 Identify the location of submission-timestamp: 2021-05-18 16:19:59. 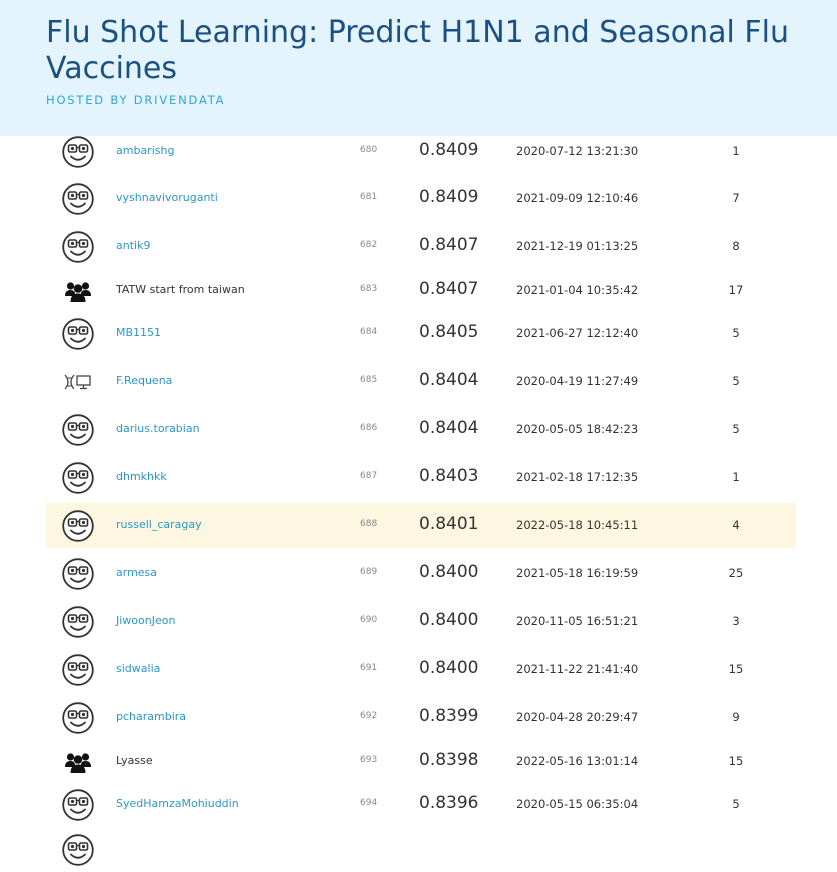
(577, 573).